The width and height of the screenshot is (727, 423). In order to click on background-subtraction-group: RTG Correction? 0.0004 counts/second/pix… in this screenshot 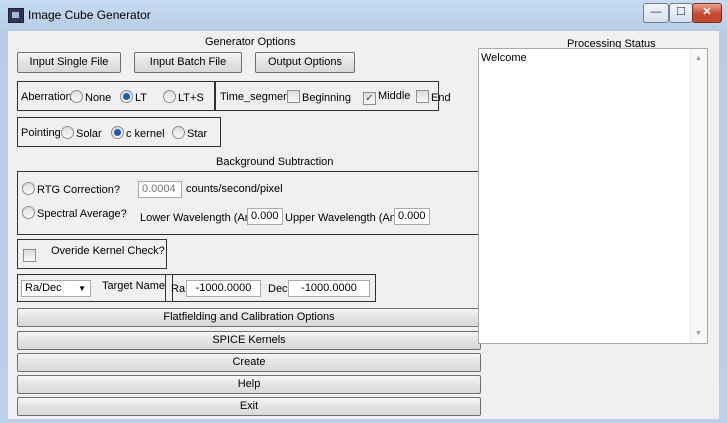, I will do `click(249, 203)`.